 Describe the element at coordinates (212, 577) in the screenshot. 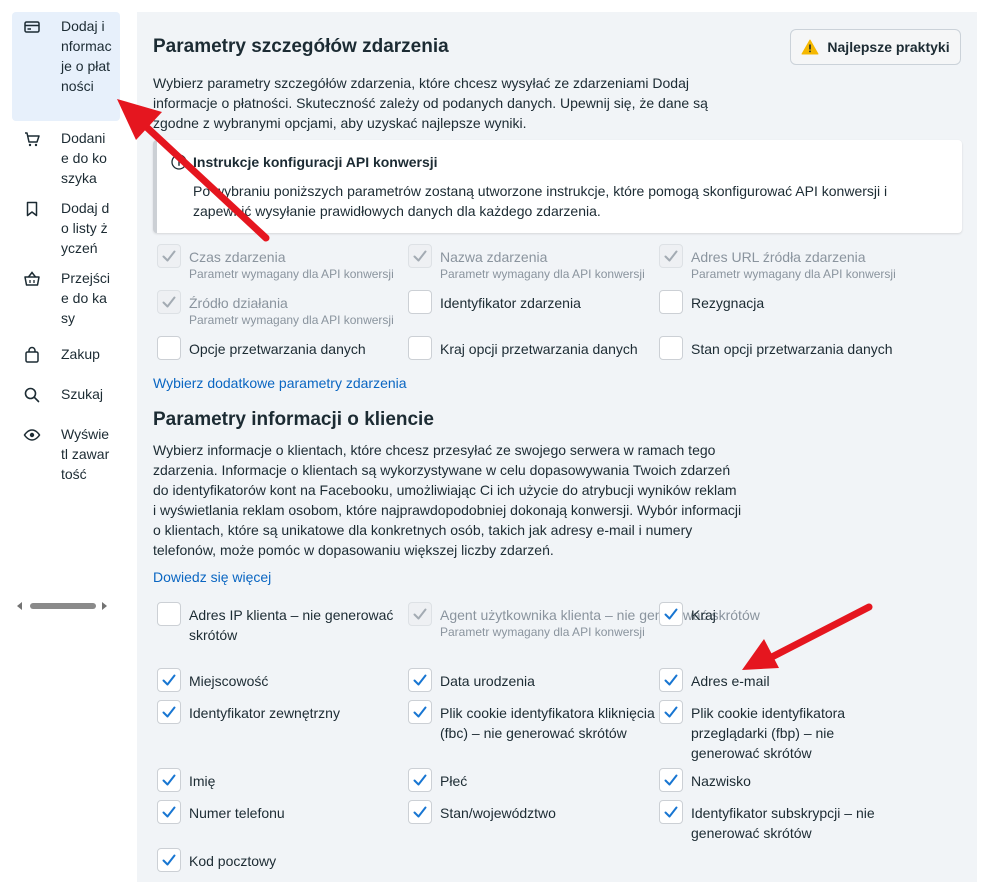

I see `learn-more-link: Dowiedz się więcej` at that location.